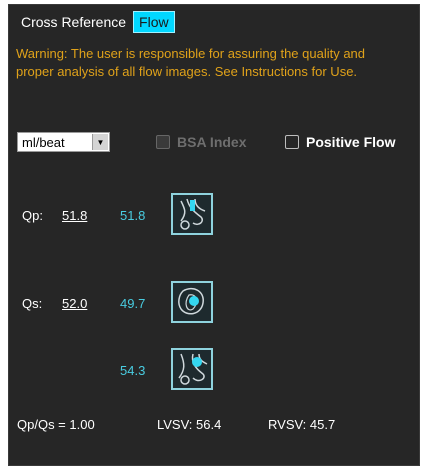 Image resolution: width=425 pixels, height=468 pixels. What do you see at coordinates (192, 302) in the screenshot?
I see `aorta-vessel-icon` at bounding box center [192, 302].